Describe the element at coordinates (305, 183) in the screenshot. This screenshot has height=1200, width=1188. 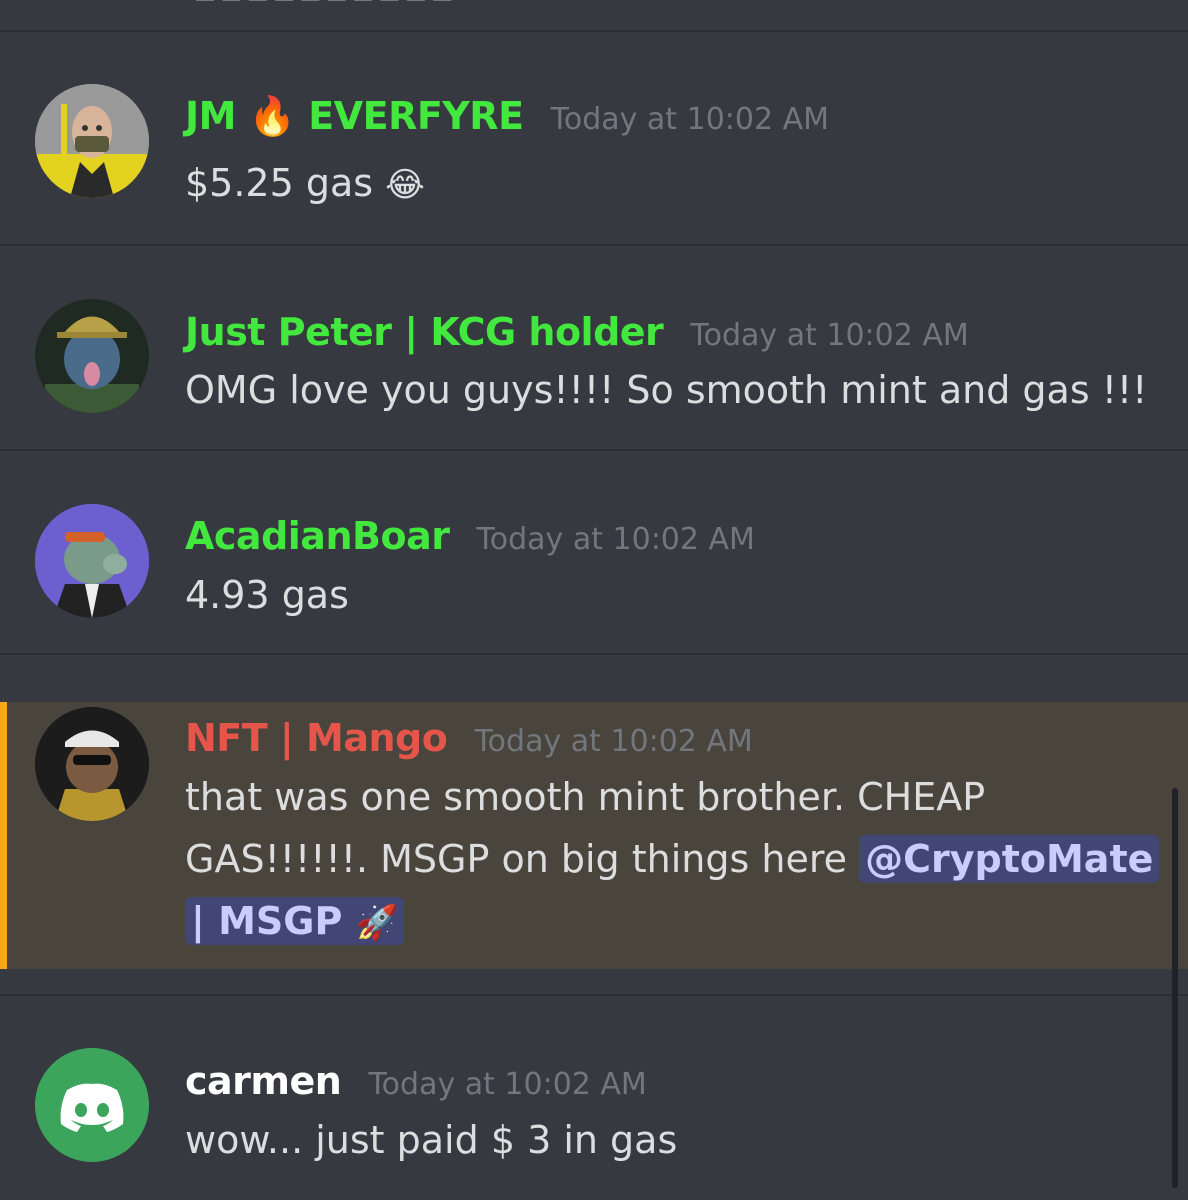
I see `message-content: $5.25 gas 😂` at that location.